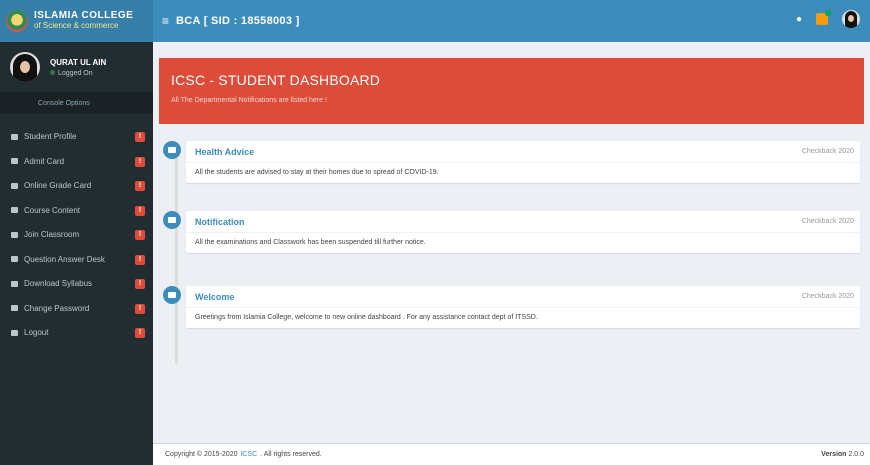 The image size is (870, 465). What do you see at coordinates (76, 332) in the screenshot?
I see `sidebar-item-logout: Logout!` at bounding box center [76, 332].